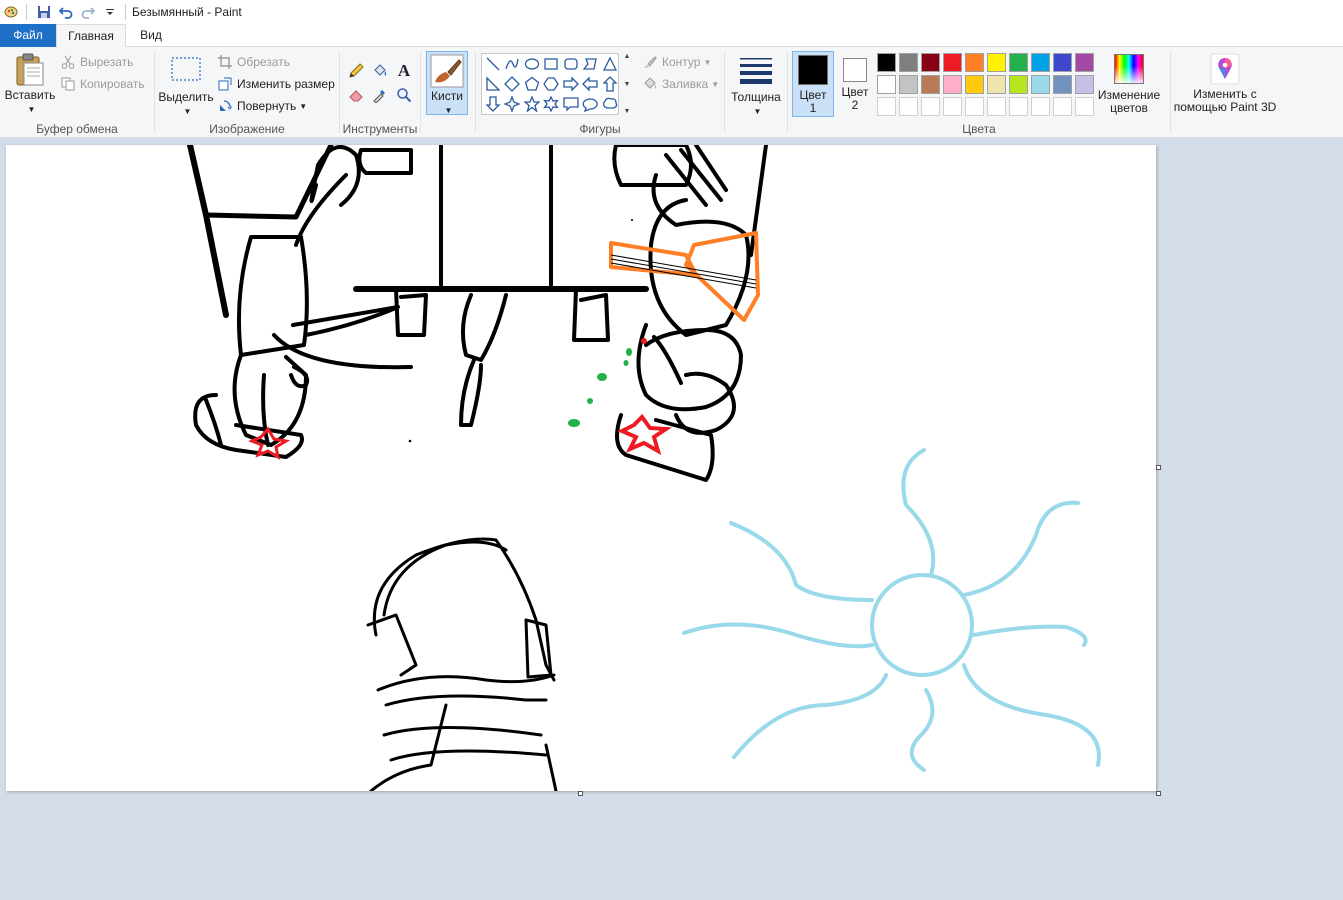 This screenshot has height=900, width=1343. What do you see at coordinates (253, 62) in the screenshot?
I see `crop-button: Обрезать` at bounding box center [253, 62].